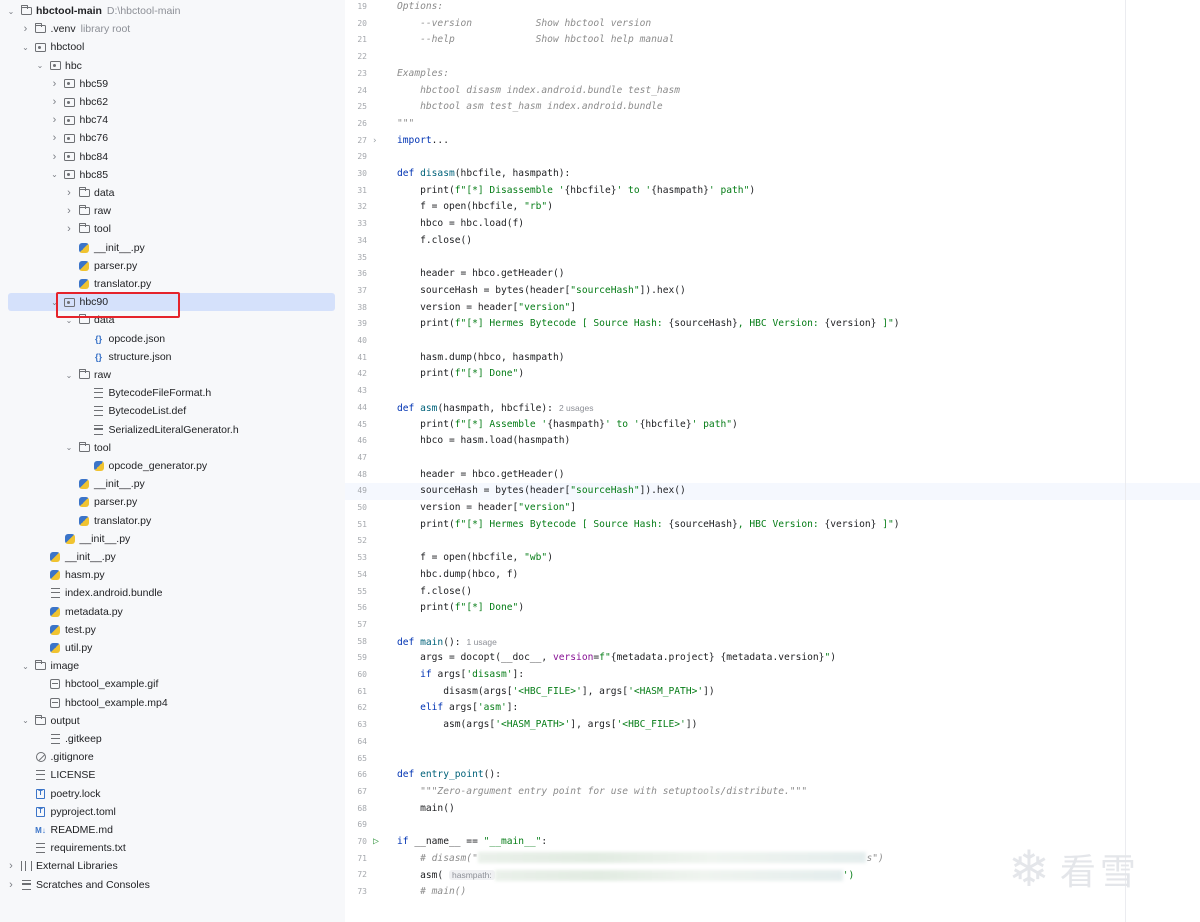 This screenshot has width=1200, height=922. I want to click on tree-item: hasm.py, so click(172, 575).